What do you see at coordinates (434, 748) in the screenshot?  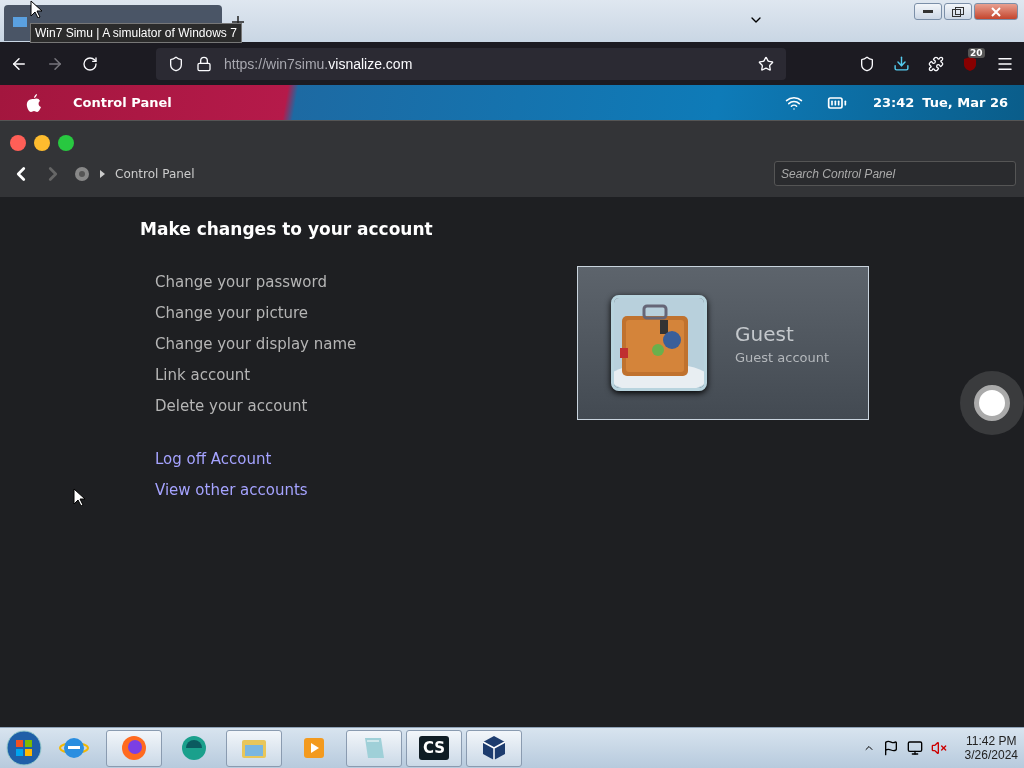 I see `app-label: CS` at bounding box center [434, 748].